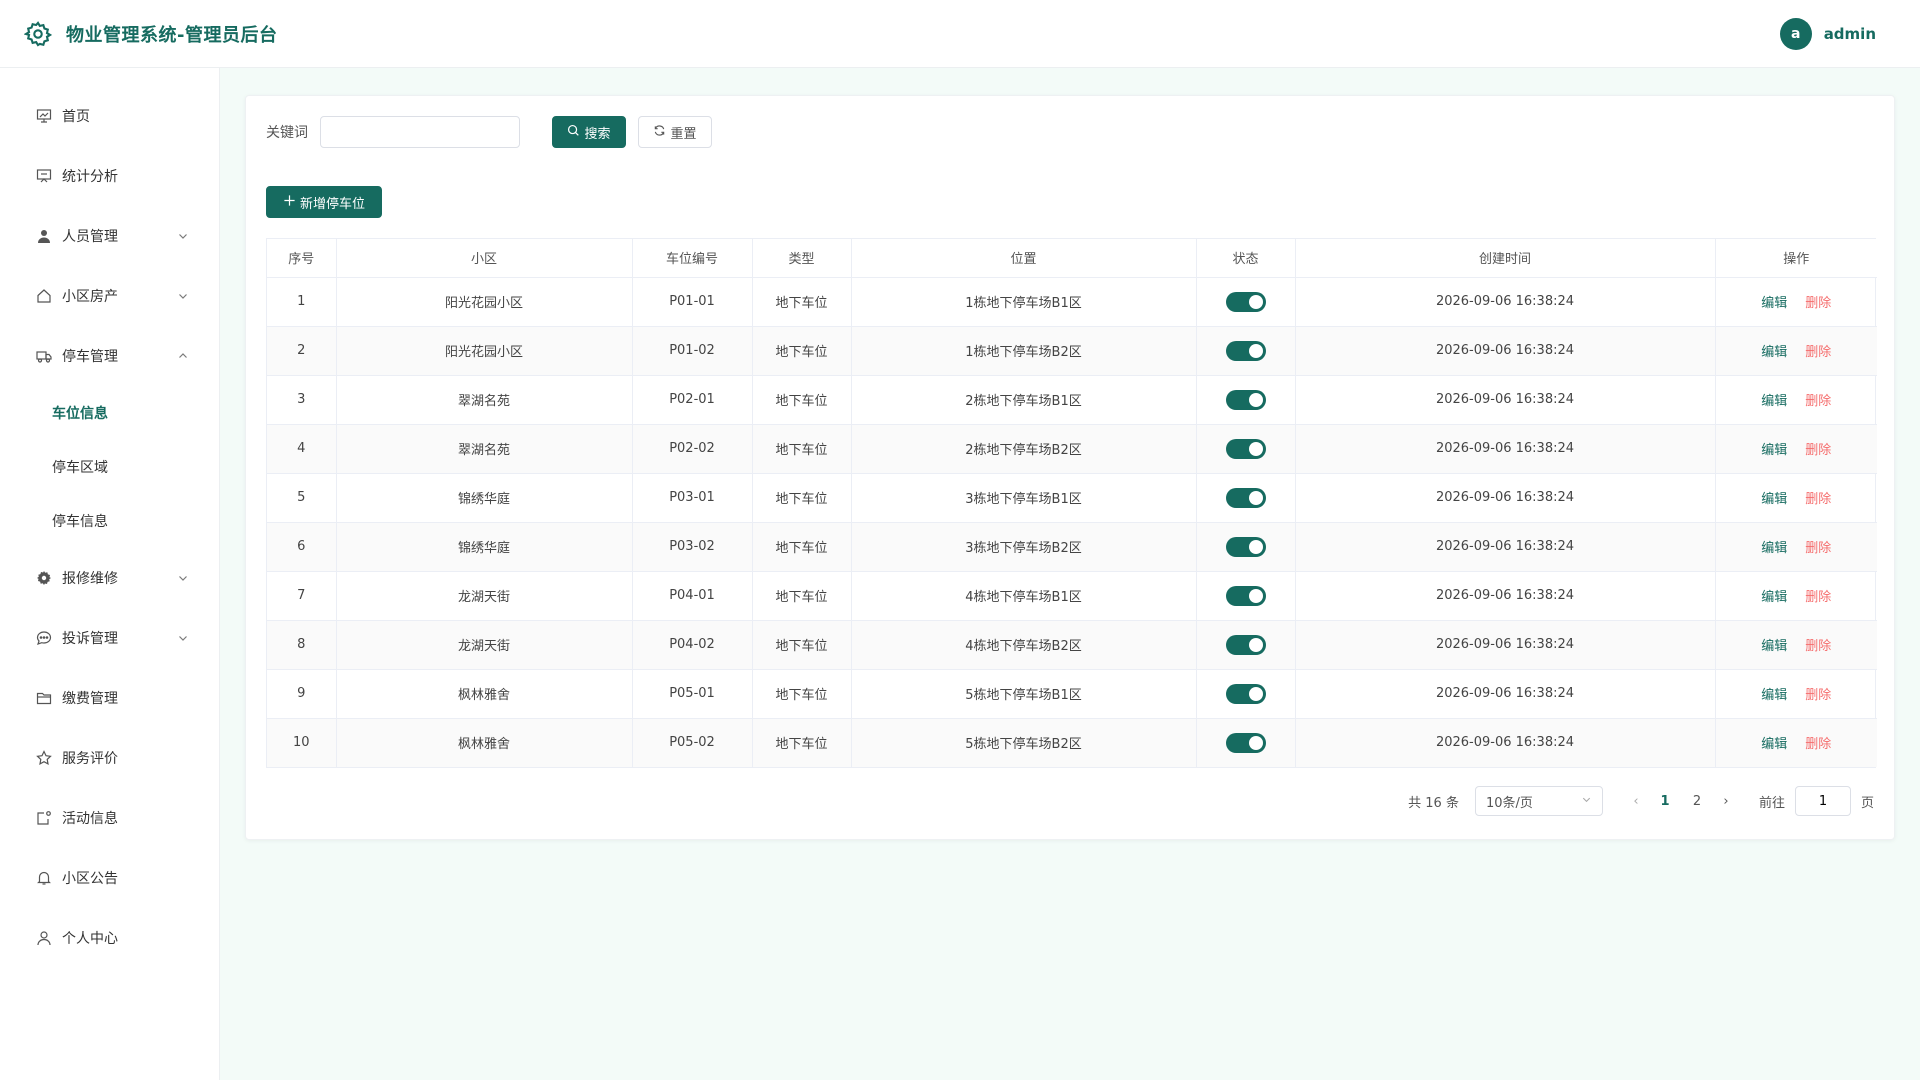 The image size is (1920, 1080). I want to click on keyword-label: 关键词, so click(287, 133).